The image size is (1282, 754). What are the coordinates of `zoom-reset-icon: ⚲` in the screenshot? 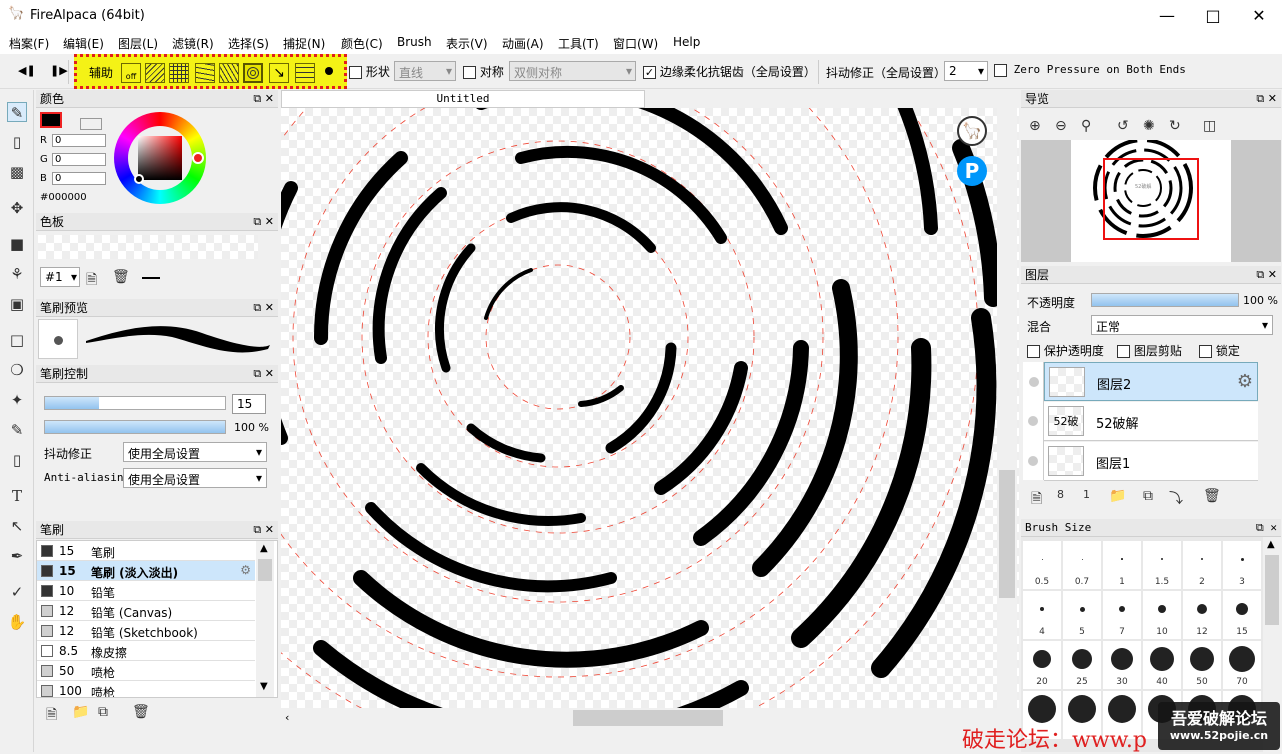 It's located at (1086, 126).